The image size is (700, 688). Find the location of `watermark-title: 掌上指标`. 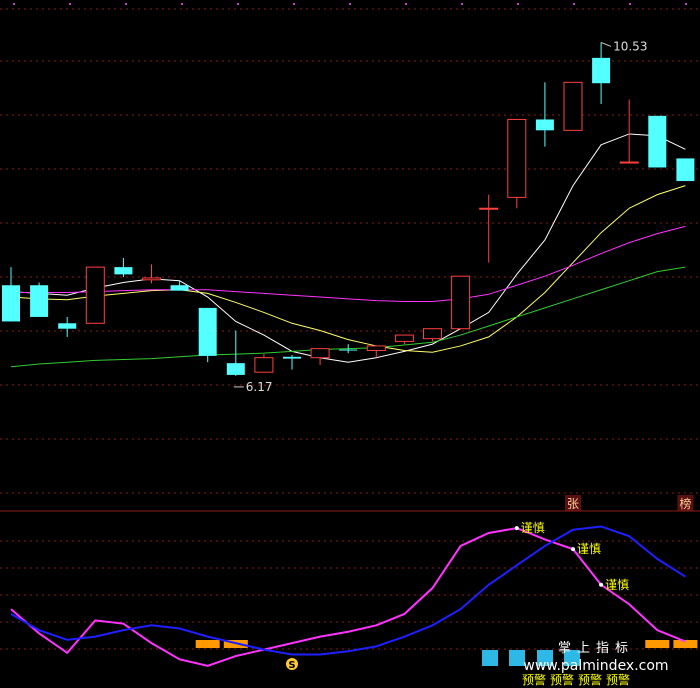

watermark-title: 掌上指标 is located at coordinates (596, 648).